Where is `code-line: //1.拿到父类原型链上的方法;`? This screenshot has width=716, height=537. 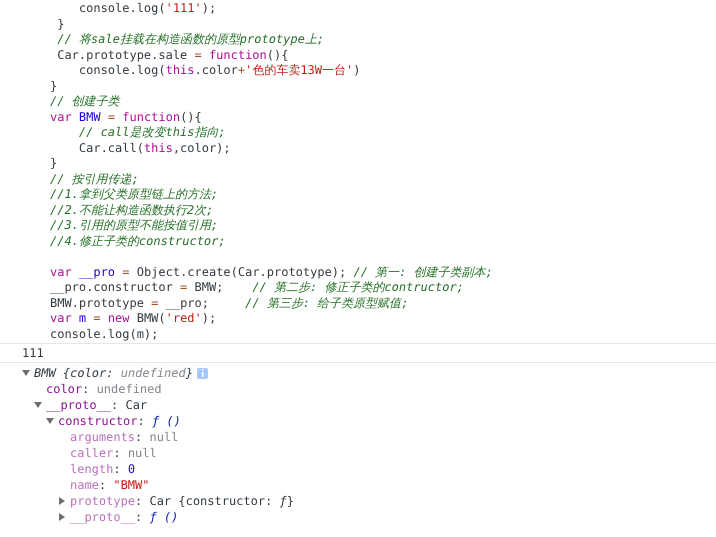
code-line: //1.拿到父类原型链上的方法; is located at coordinates (134, 194).